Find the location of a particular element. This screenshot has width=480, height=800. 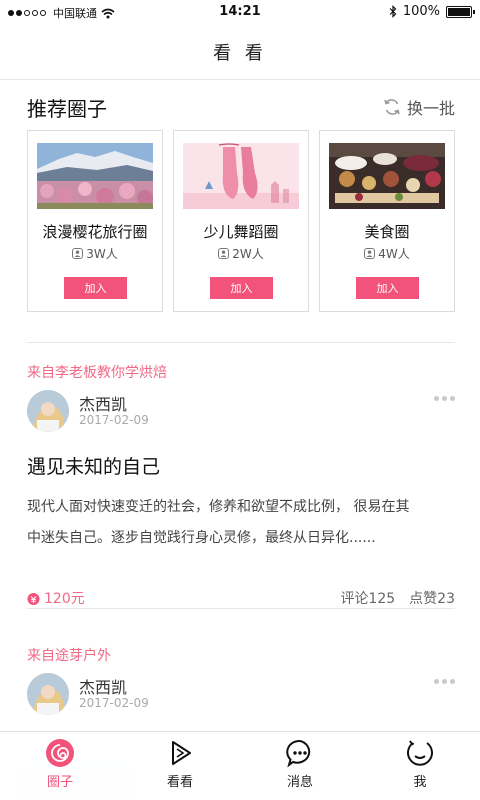

reward-badge: 120元 is located at coordinates (56, 598).